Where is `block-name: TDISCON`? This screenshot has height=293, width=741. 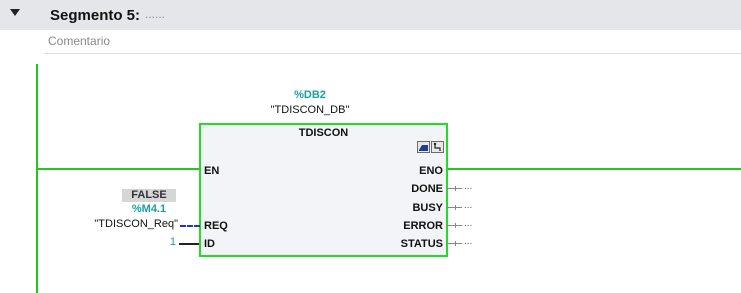 block-name: TDISCON is located at coordinates (323, 133).